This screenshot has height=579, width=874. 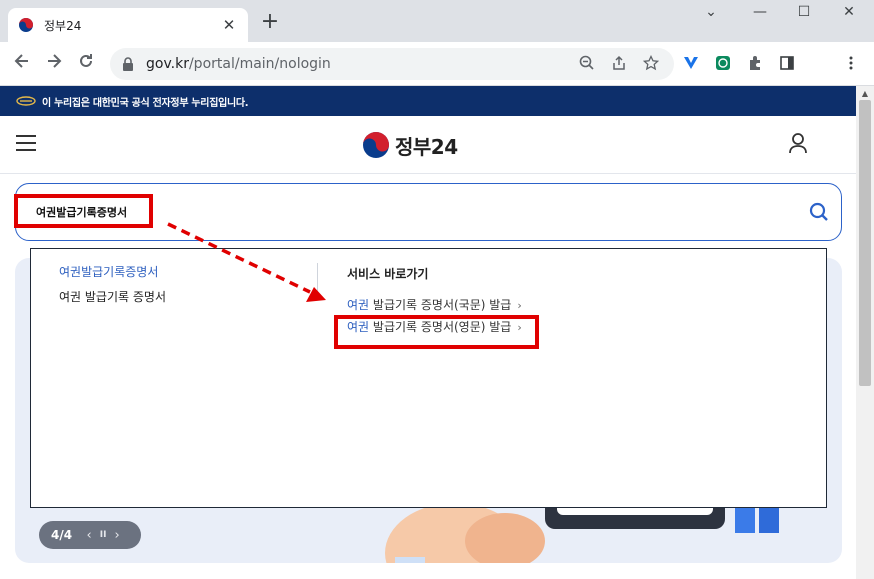 I want to click on slide-next-button: ›, so click(x=117, y=535).